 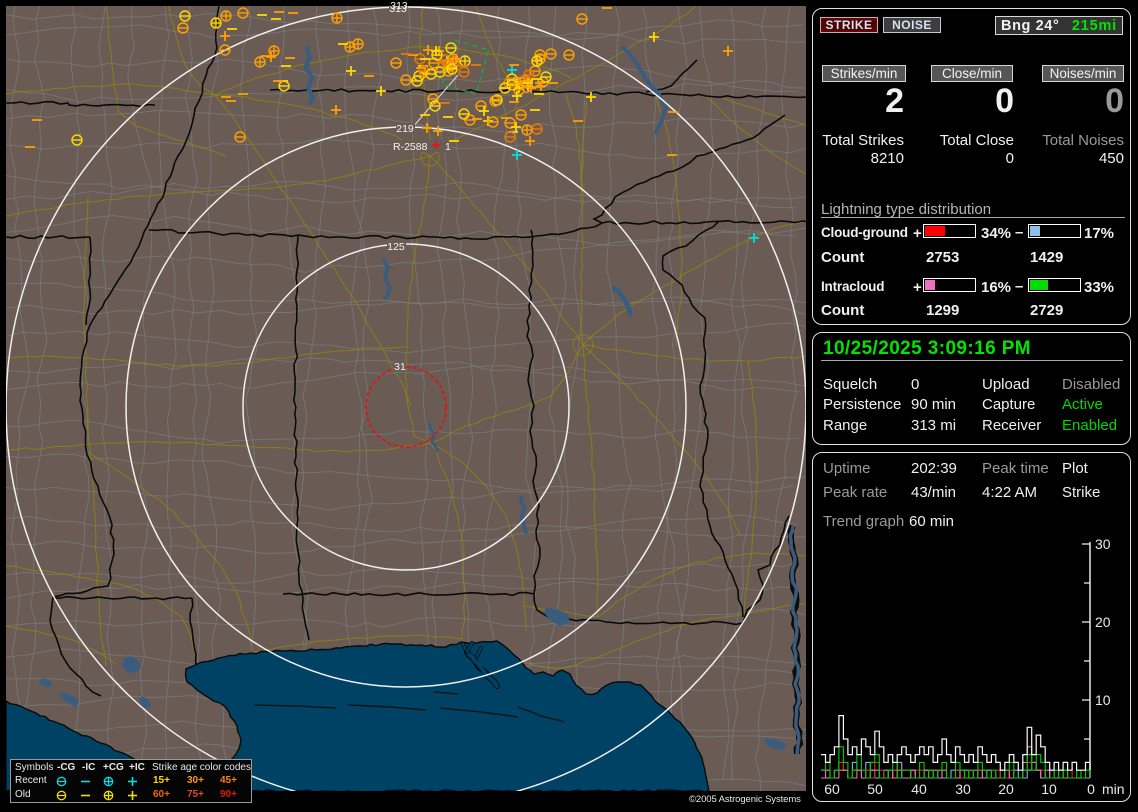 What do you see at coordinates (919, 789) in the screenshot?
I see `svg-text: 40` at bounding box center [919, 789].